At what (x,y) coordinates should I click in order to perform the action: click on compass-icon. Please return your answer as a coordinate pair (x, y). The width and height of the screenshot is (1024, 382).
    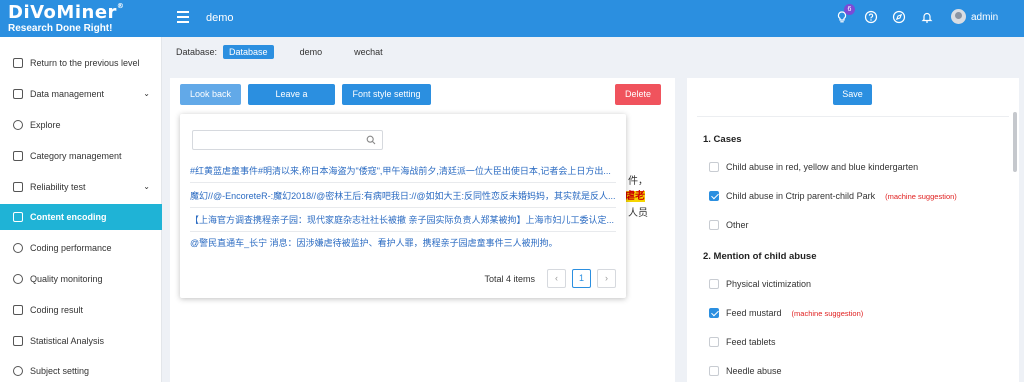
    Looking at the image, I should click on (899, 17).